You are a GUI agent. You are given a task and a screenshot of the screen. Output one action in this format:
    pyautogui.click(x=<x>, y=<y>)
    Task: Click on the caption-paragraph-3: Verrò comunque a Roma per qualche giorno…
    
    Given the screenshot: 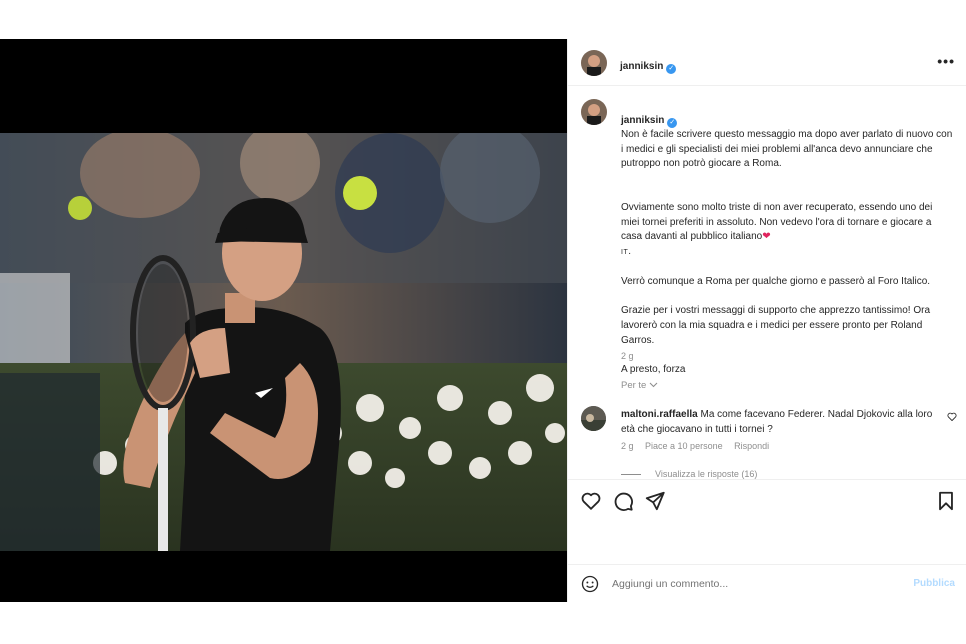 What is the action you would take?
    pyautogui.click(x=776, y=282)
    